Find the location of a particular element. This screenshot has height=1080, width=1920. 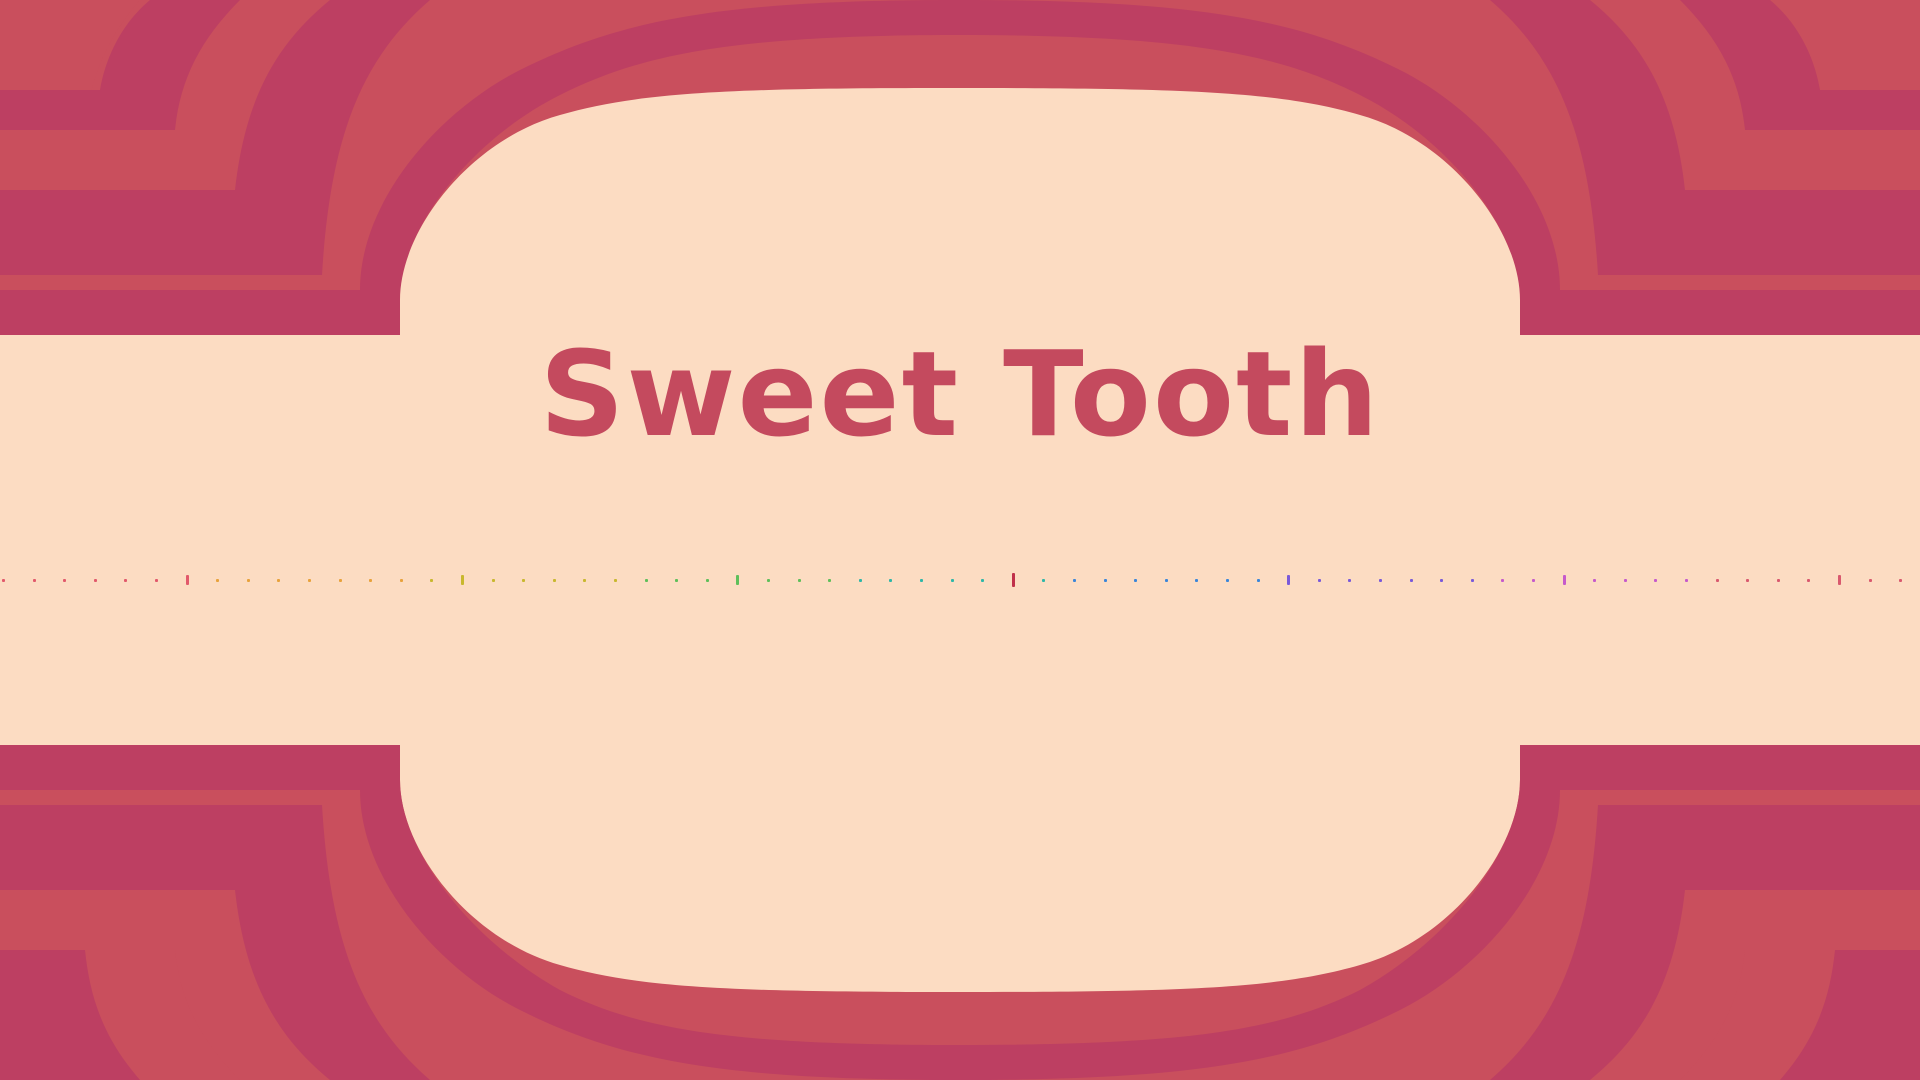

loading-progress-dots is located at coordinates (960, 581).